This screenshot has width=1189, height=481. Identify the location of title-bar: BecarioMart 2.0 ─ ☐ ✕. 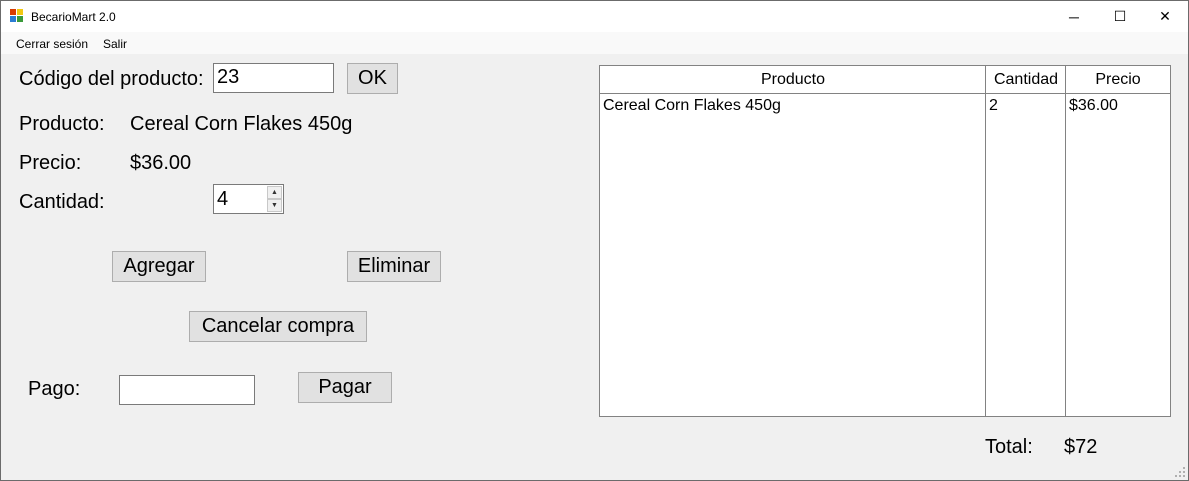
(594, 16).